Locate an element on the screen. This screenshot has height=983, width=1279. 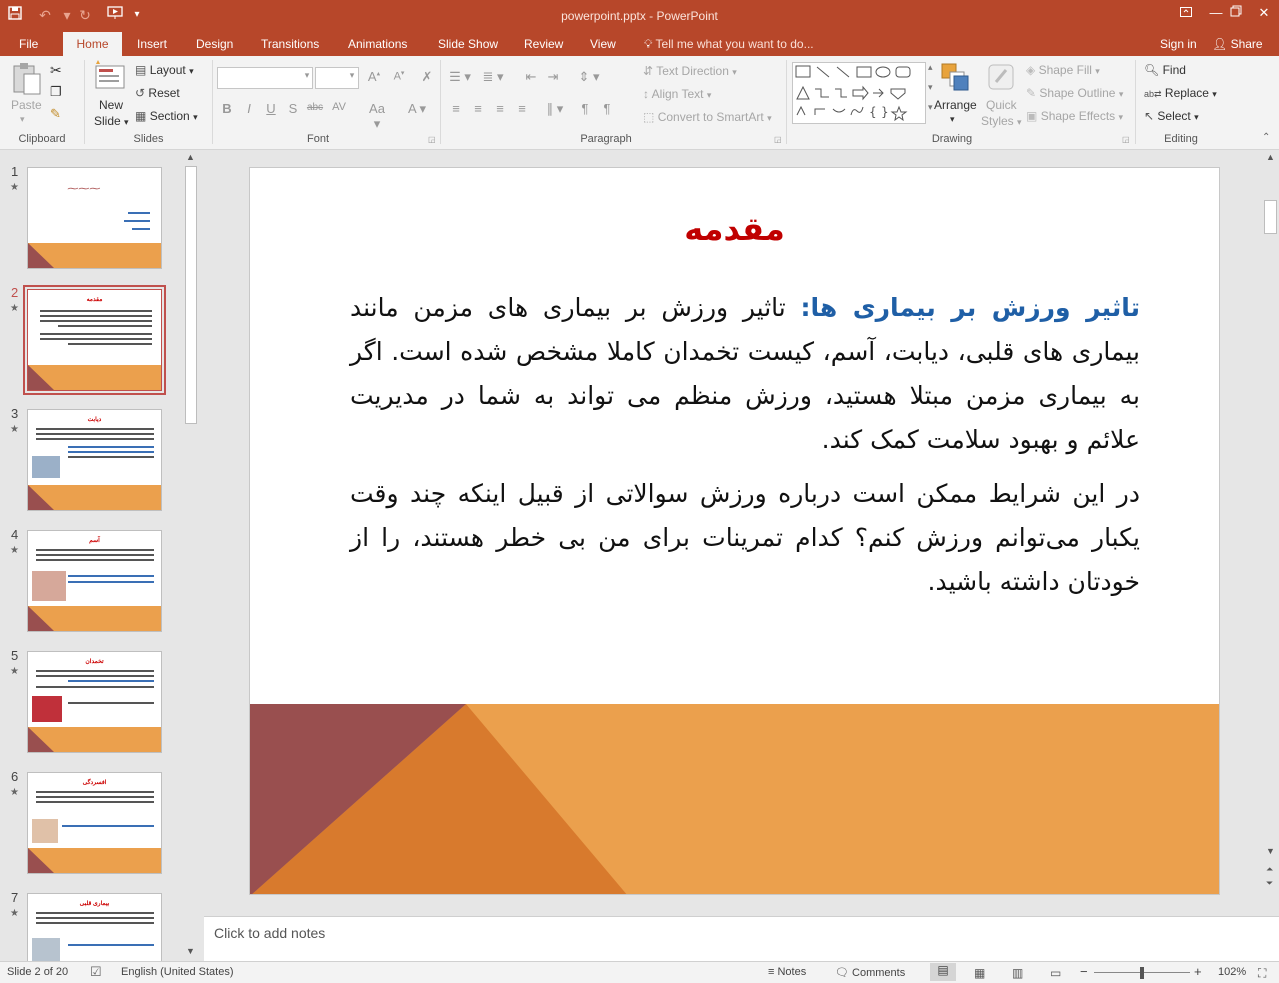
tab-slideshow: Slide Show is located at coordinates (468, 44).